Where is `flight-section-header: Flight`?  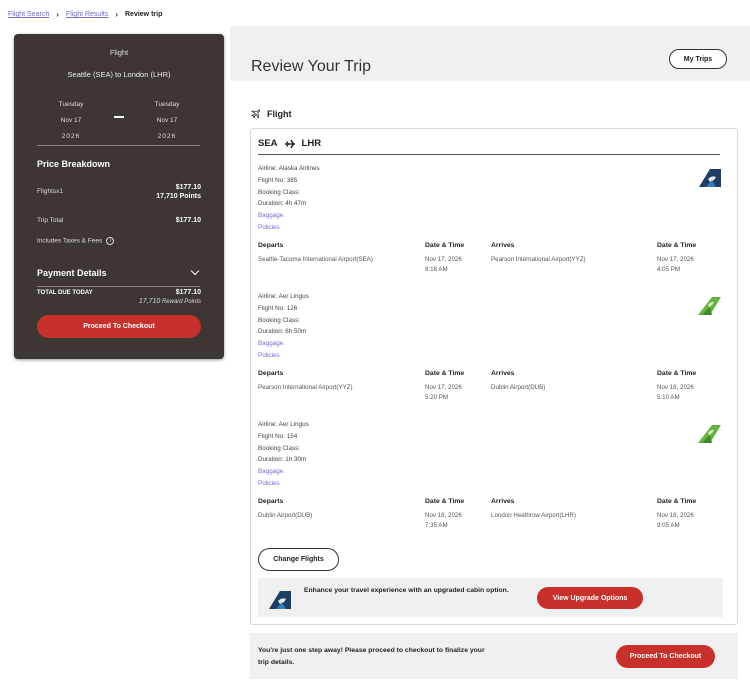
flight-section-header: Flight is located at coordinates (271, 113).